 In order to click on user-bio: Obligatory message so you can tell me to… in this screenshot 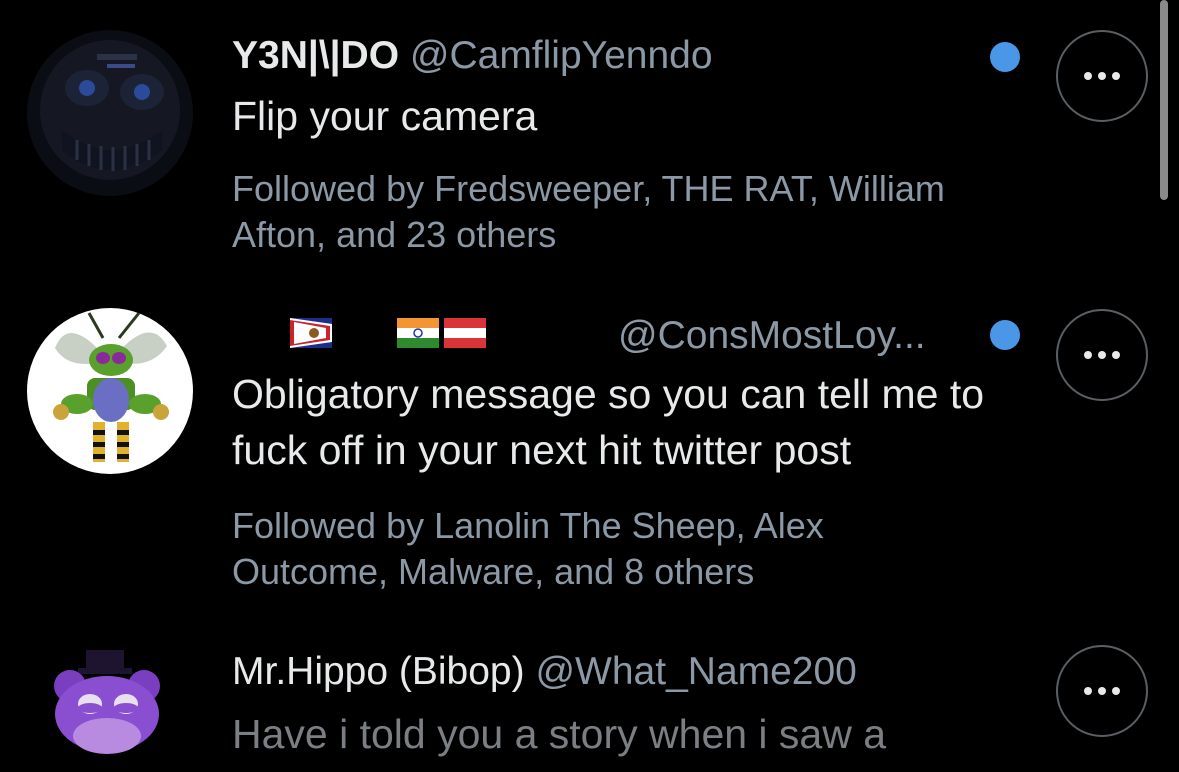, I will do `click(608, 422)`.